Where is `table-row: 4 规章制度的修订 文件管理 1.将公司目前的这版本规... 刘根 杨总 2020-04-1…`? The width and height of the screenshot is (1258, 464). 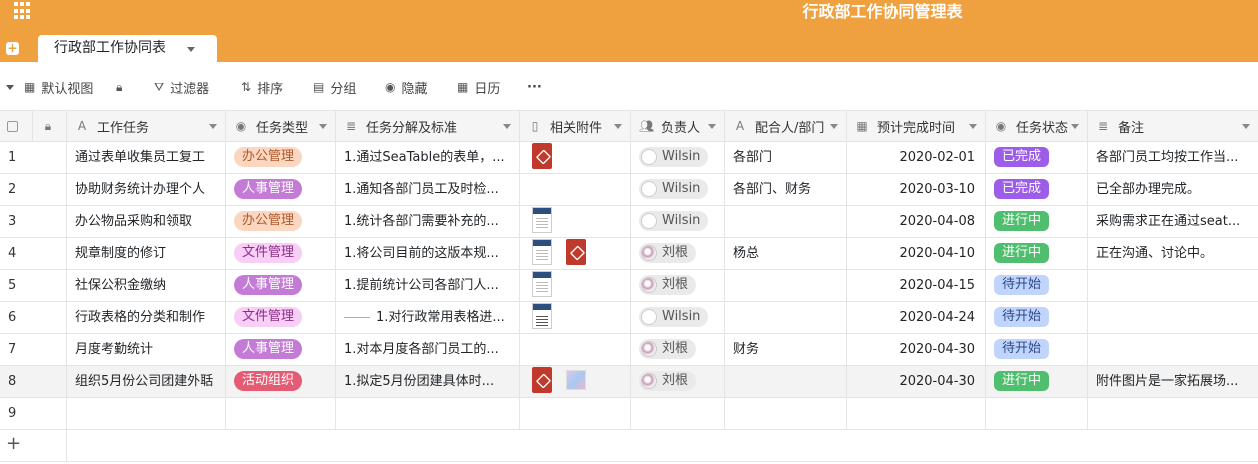
table-row: 4 规章制度的修订 文件管理 1.将公司目前的这版本规... 刘根 杨总 2020-04-1… is located at coordinates (629, 254).